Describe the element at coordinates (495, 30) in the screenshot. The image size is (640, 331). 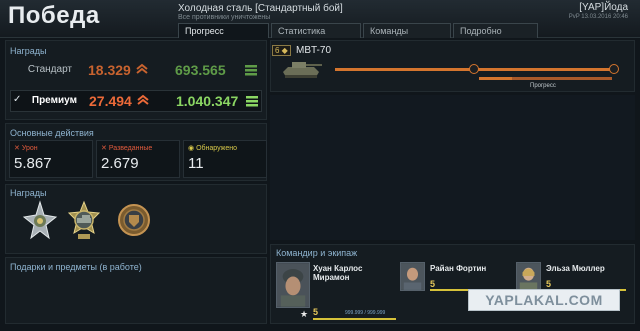
I see `tab-details: Подробно` at that location.